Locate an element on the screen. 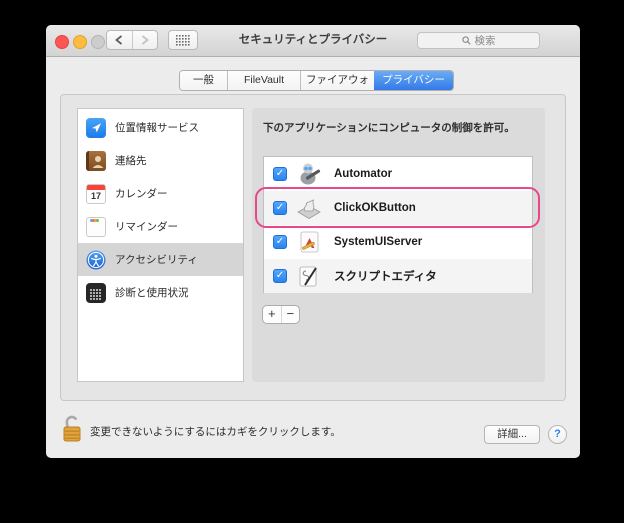 This screenshot has width=624, height=523. app-row-automator: ✓ Automator is located at coordinates (398, 174).